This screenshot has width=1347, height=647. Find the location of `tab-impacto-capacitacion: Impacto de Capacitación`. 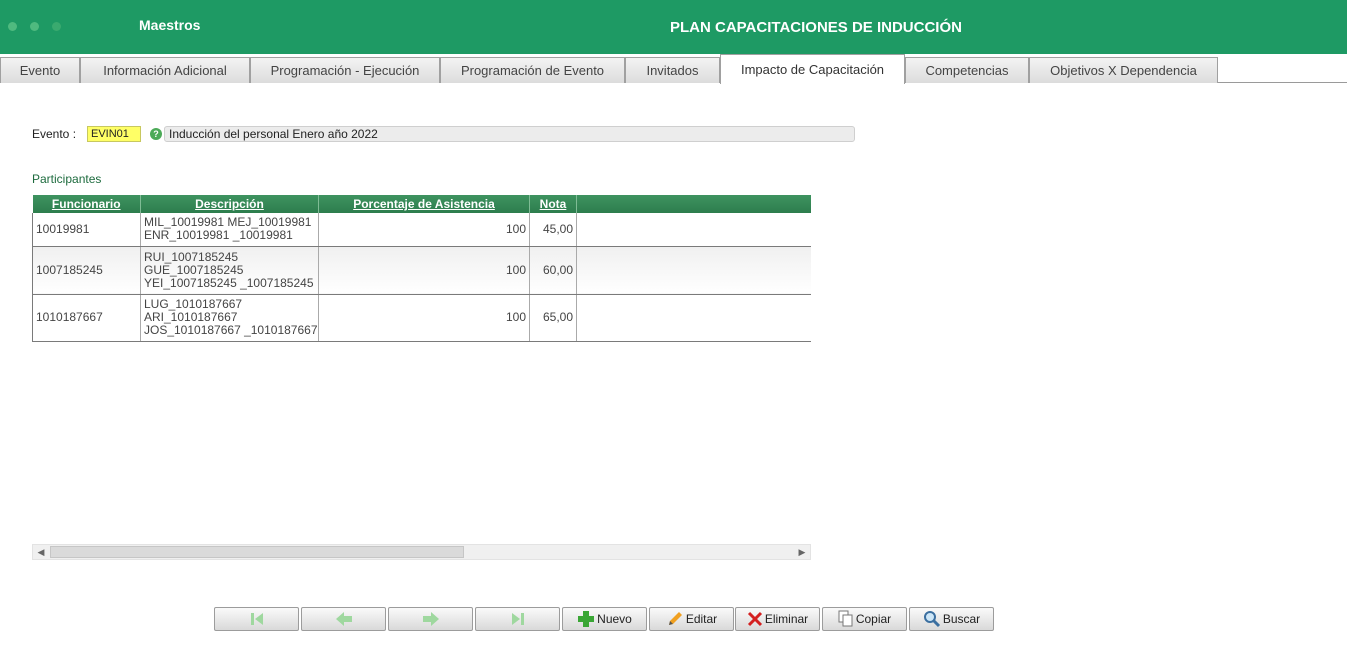

tab-impacto-capacitacion: Impacto de Capacitación is located at coordinates (812, 69).